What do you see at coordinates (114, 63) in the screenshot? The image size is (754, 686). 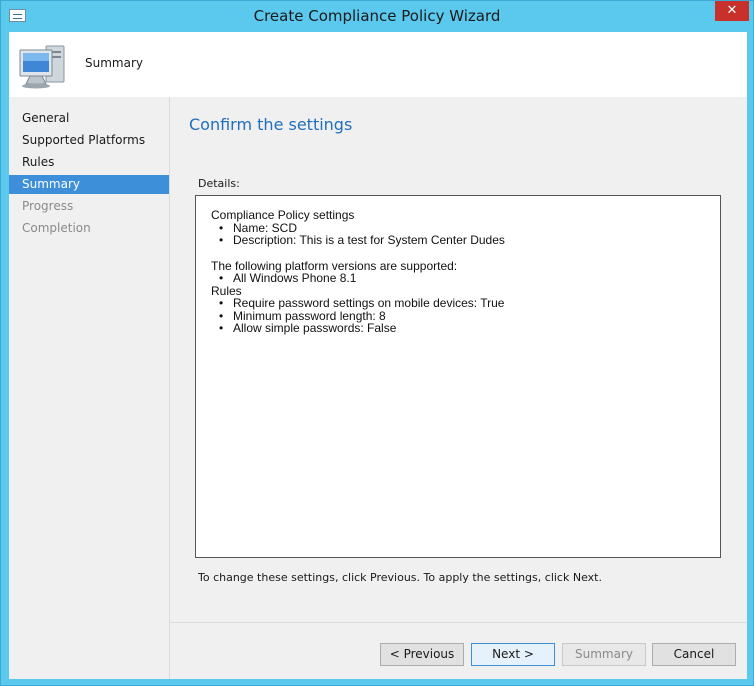 I see `header-title: Summary` at bounding box center [114, 63].